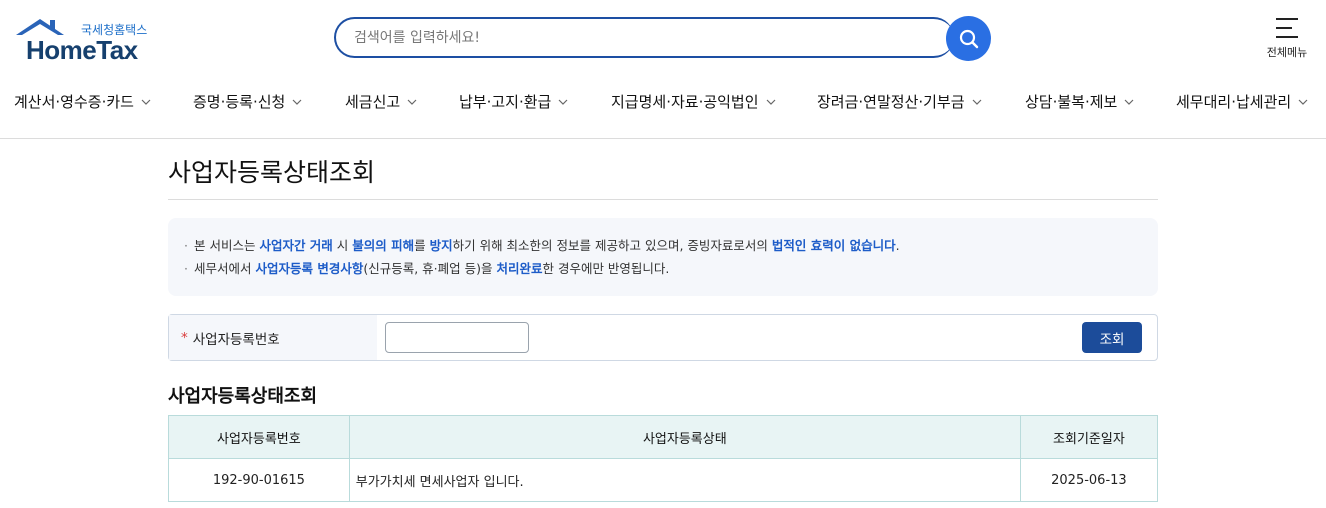  I want to click on notice-highlight: 방지, so click(441, 245).